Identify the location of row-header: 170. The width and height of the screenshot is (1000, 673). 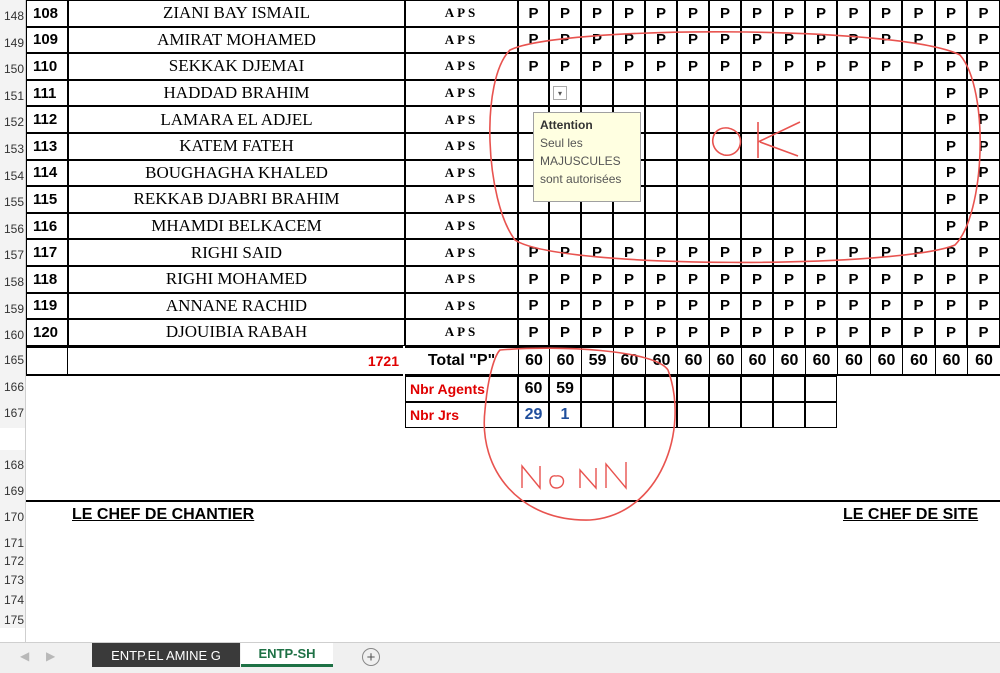
(13, 517).